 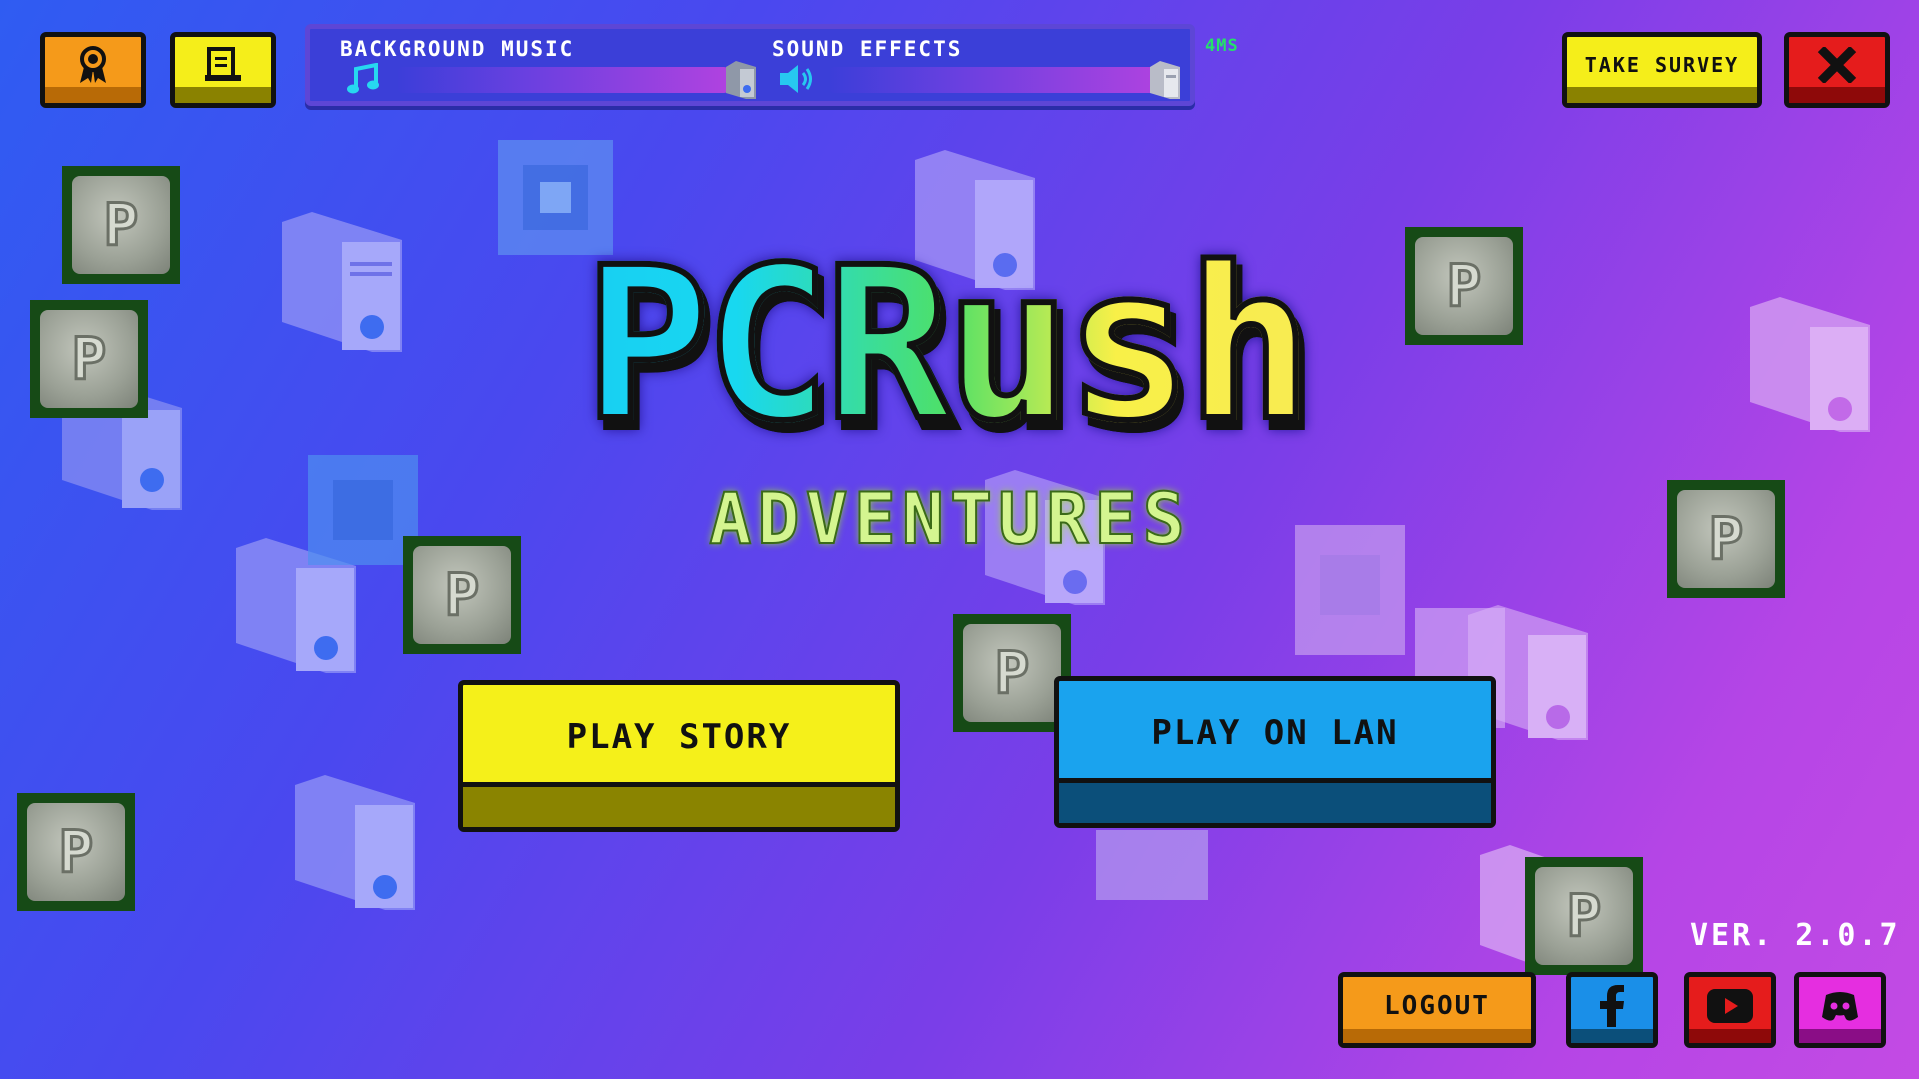 I want to click on discord-button, so click(x=1840, y=1010).